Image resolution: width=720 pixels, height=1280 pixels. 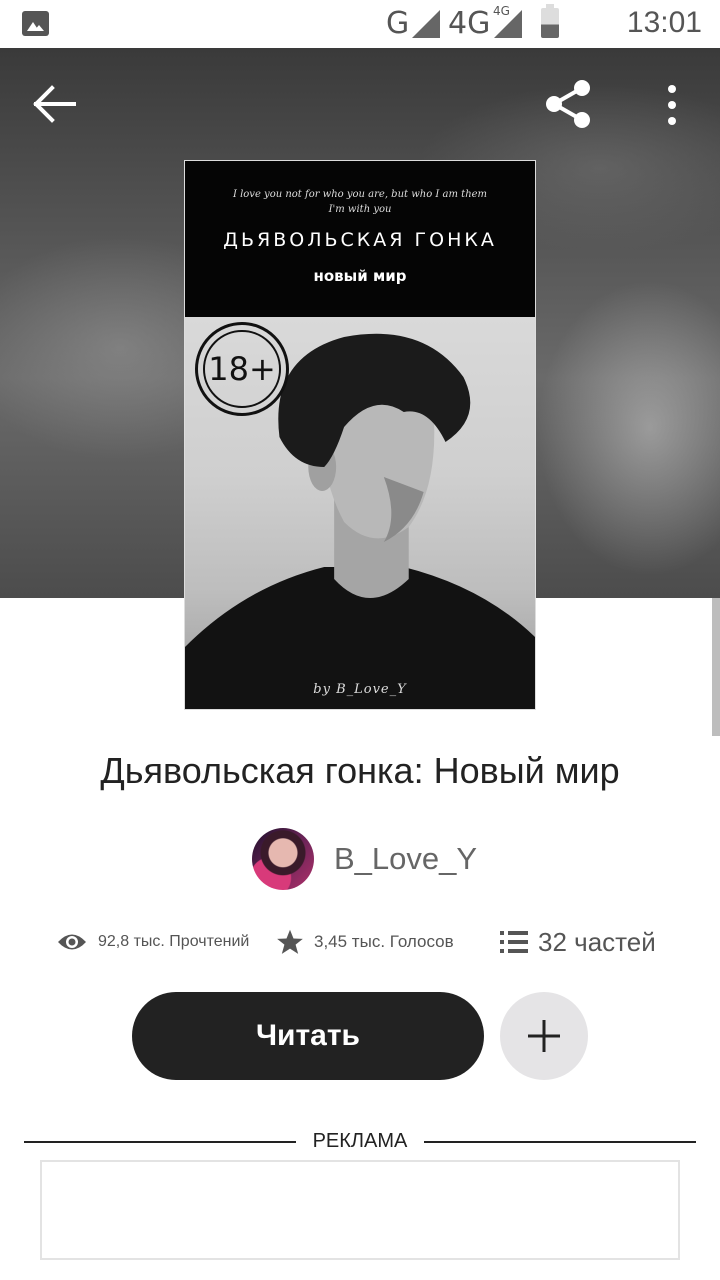 What do you see at coordinates (360, 24) in the screenshot?
I see `status-bar: G 4G 4G 13:01` at bounding box center [360, 24].